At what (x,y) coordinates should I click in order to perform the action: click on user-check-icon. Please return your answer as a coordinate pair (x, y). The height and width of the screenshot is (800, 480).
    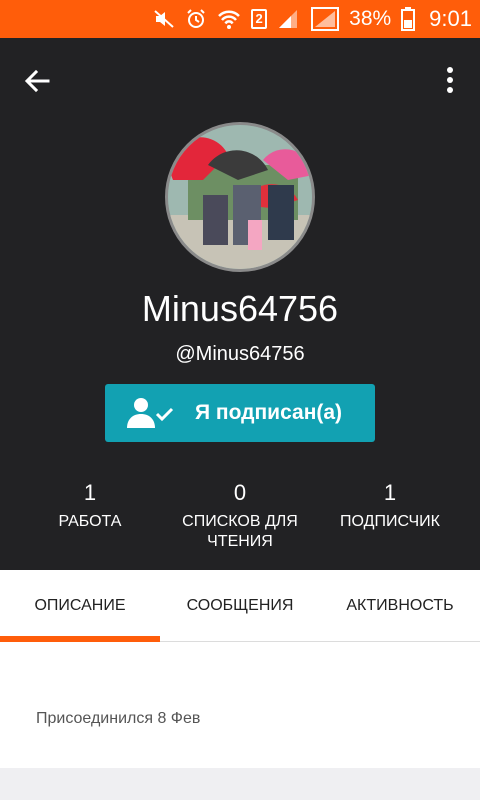
    Looking at the image, I should click on (150, 413).